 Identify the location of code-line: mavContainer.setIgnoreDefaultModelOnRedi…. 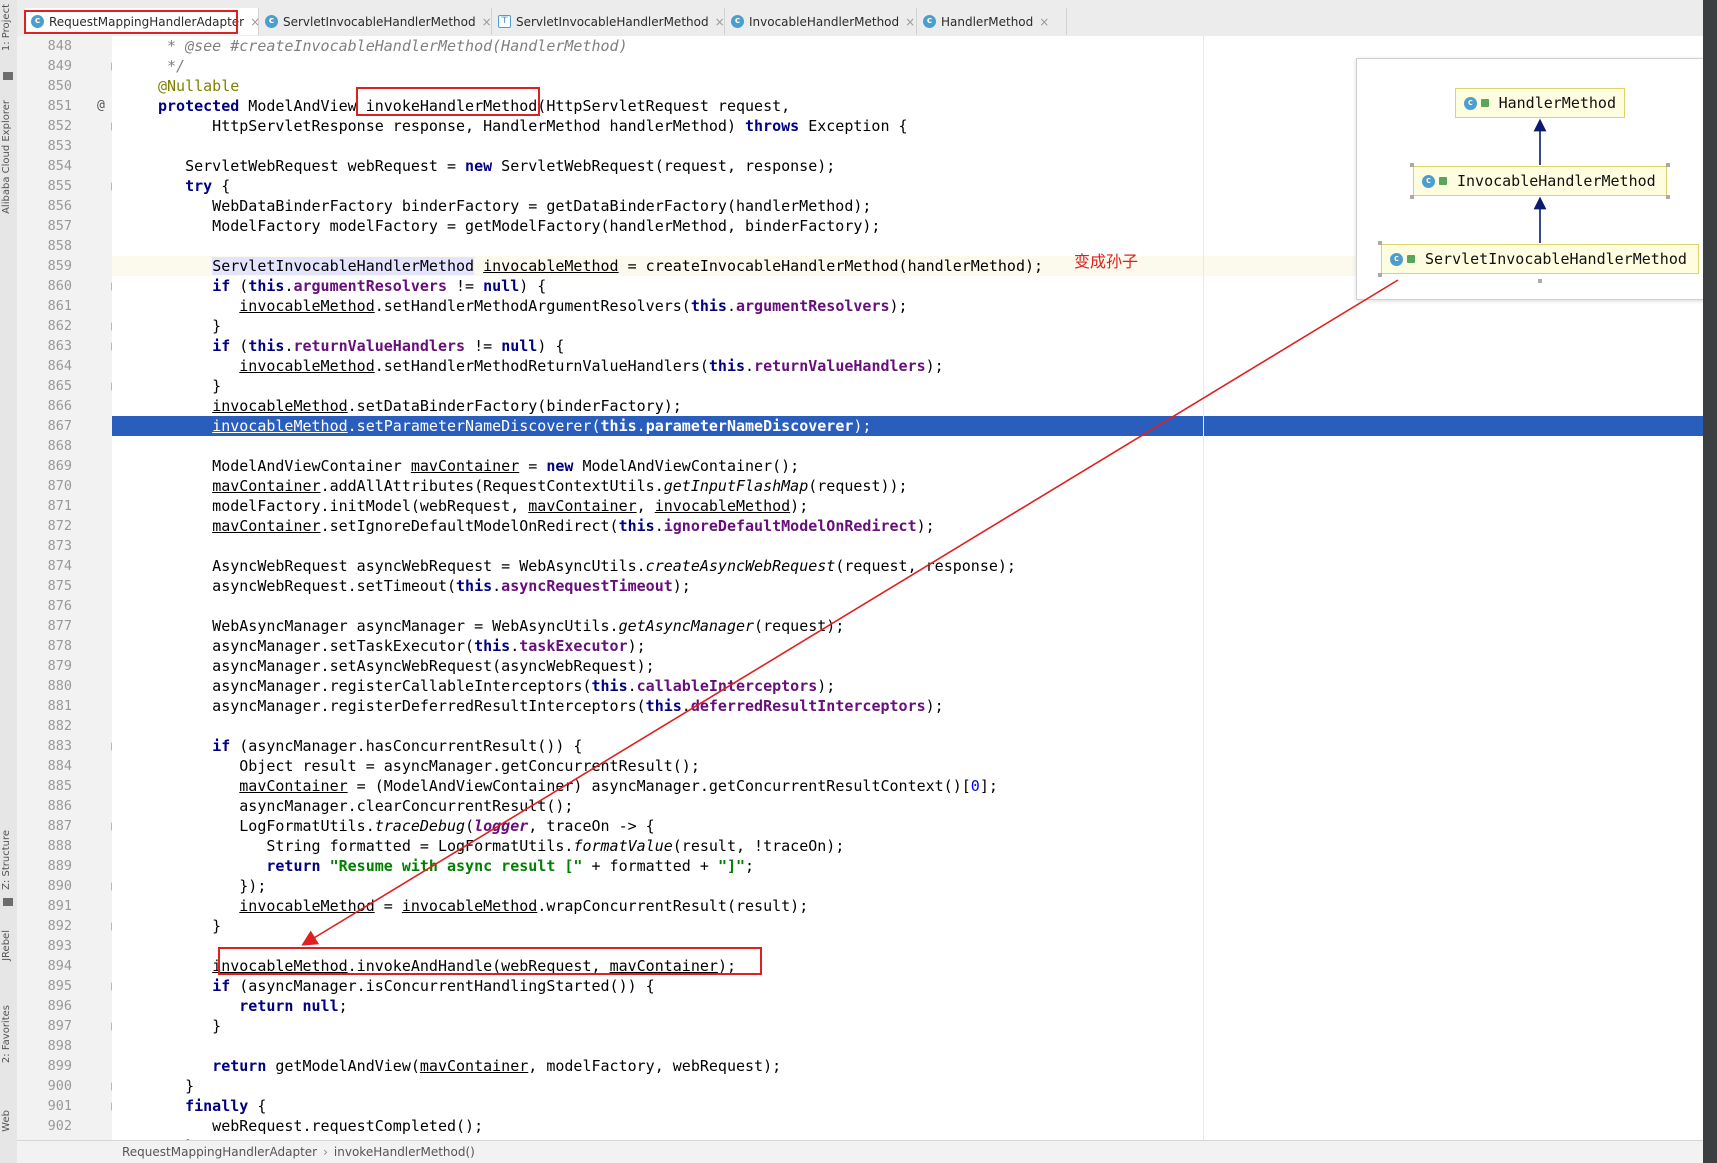
(907, 526).